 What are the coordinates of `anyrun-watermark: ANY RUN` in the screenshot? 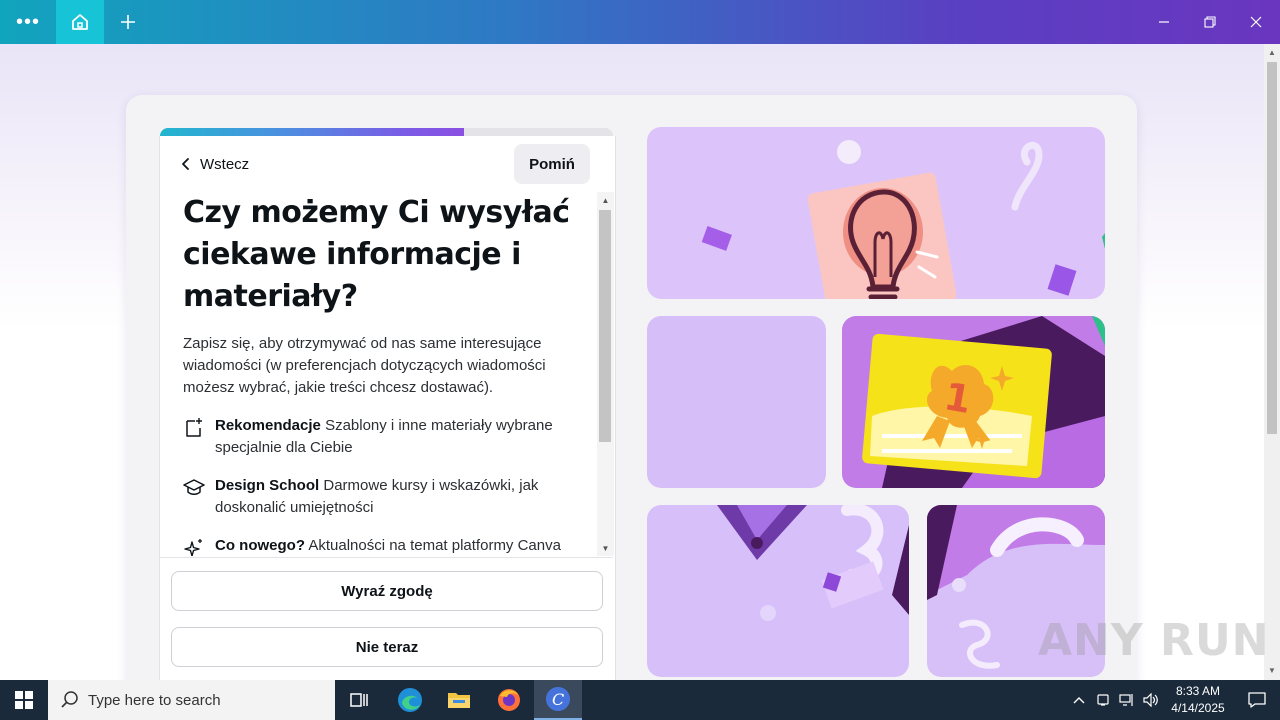 It's located at (1154, 640).